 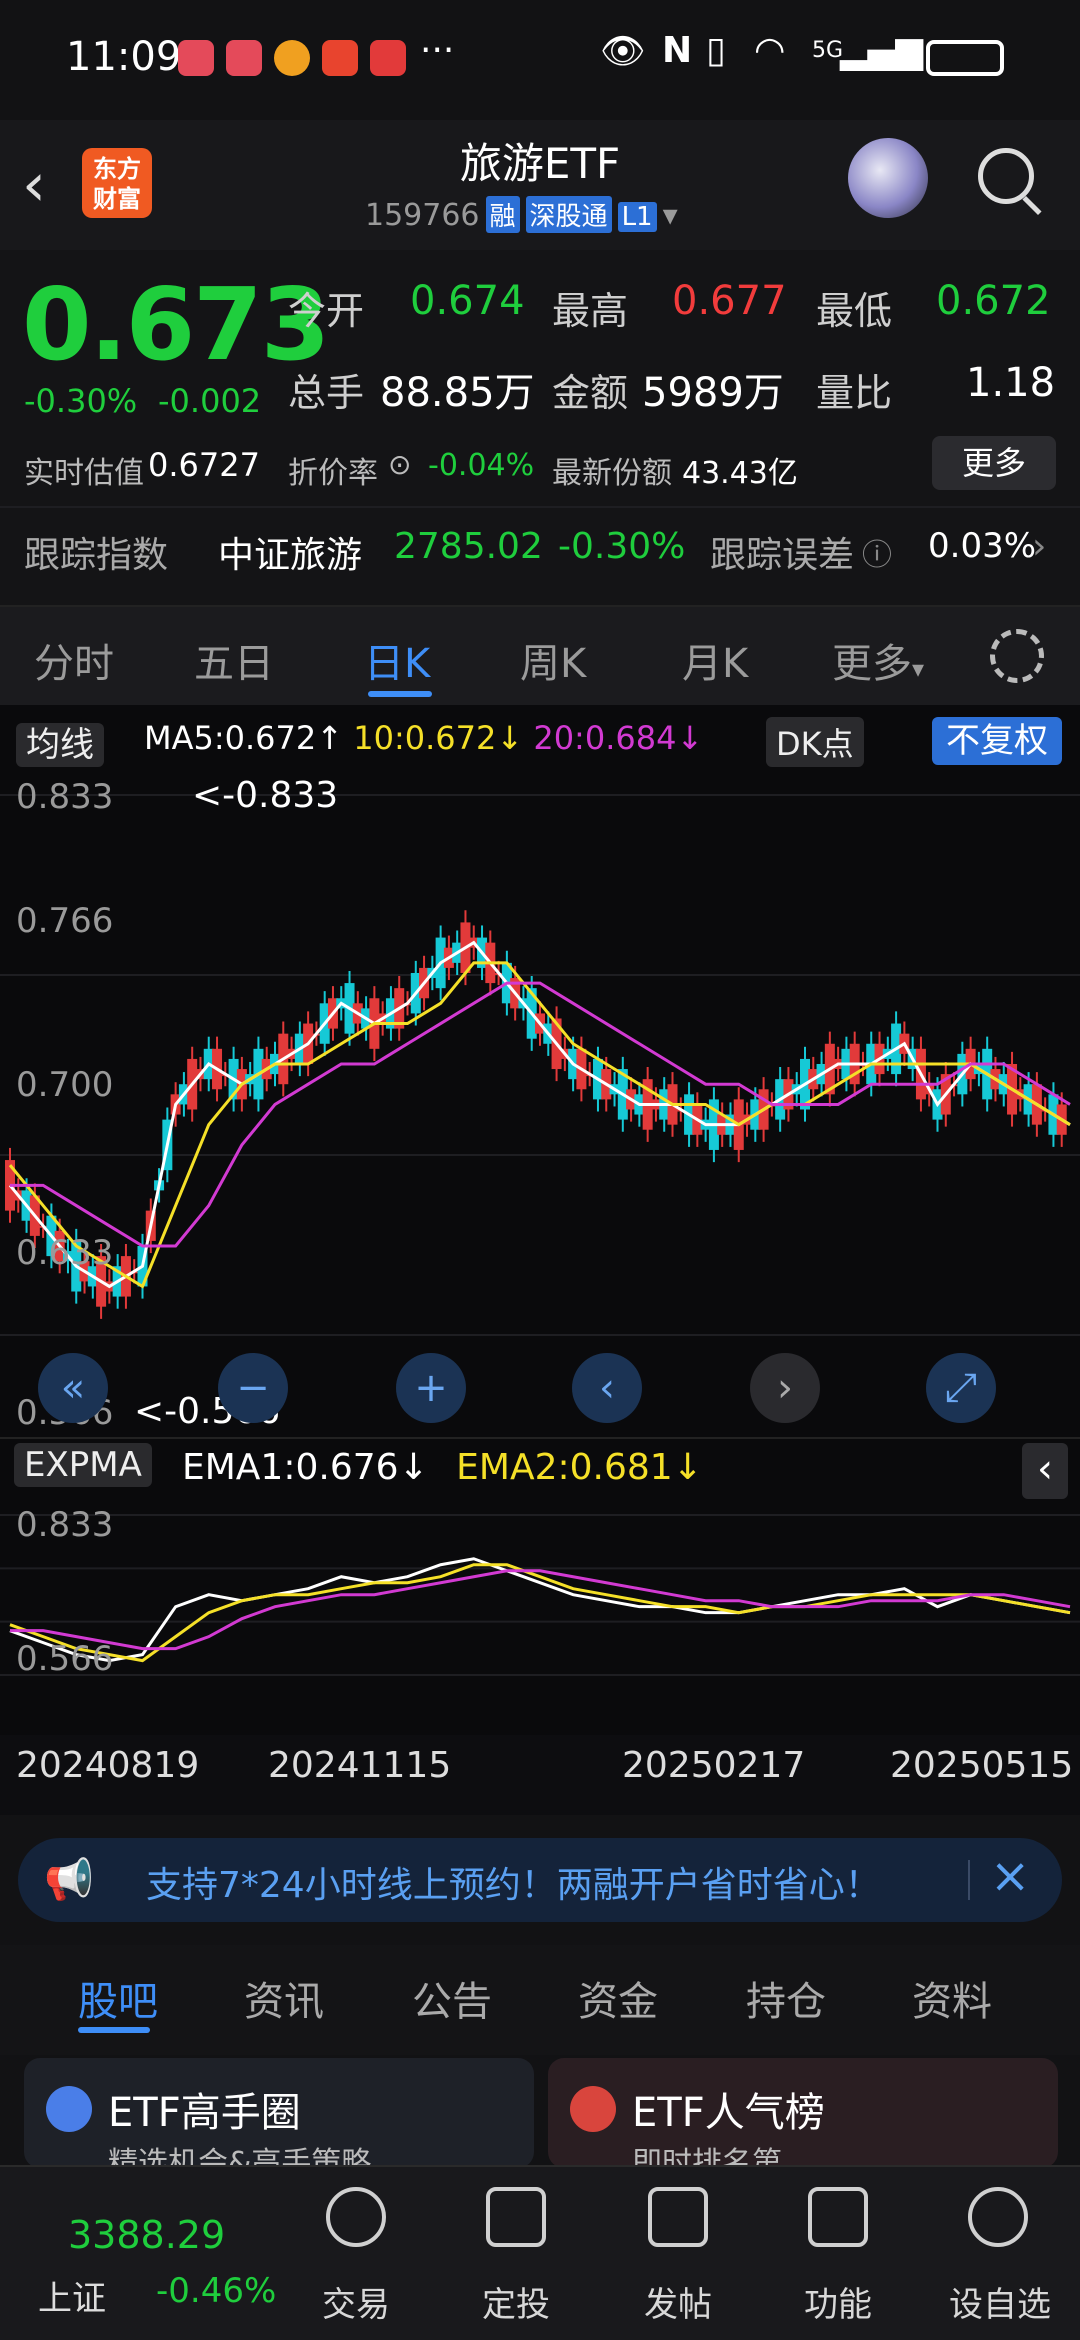 What do you see at coordinates (216, 2291) in the screenshot?
I see `index-change: -0.46%` at bounding box center [216, 2291].